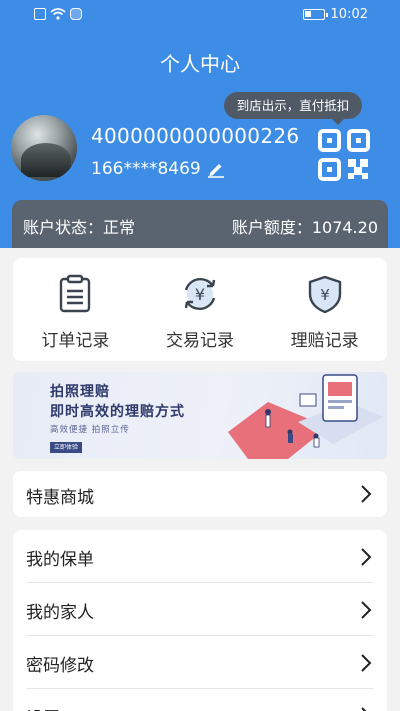 This screenshot has height=711, width=400. I want to click on page-title: 个人中心, so click(200, 64).